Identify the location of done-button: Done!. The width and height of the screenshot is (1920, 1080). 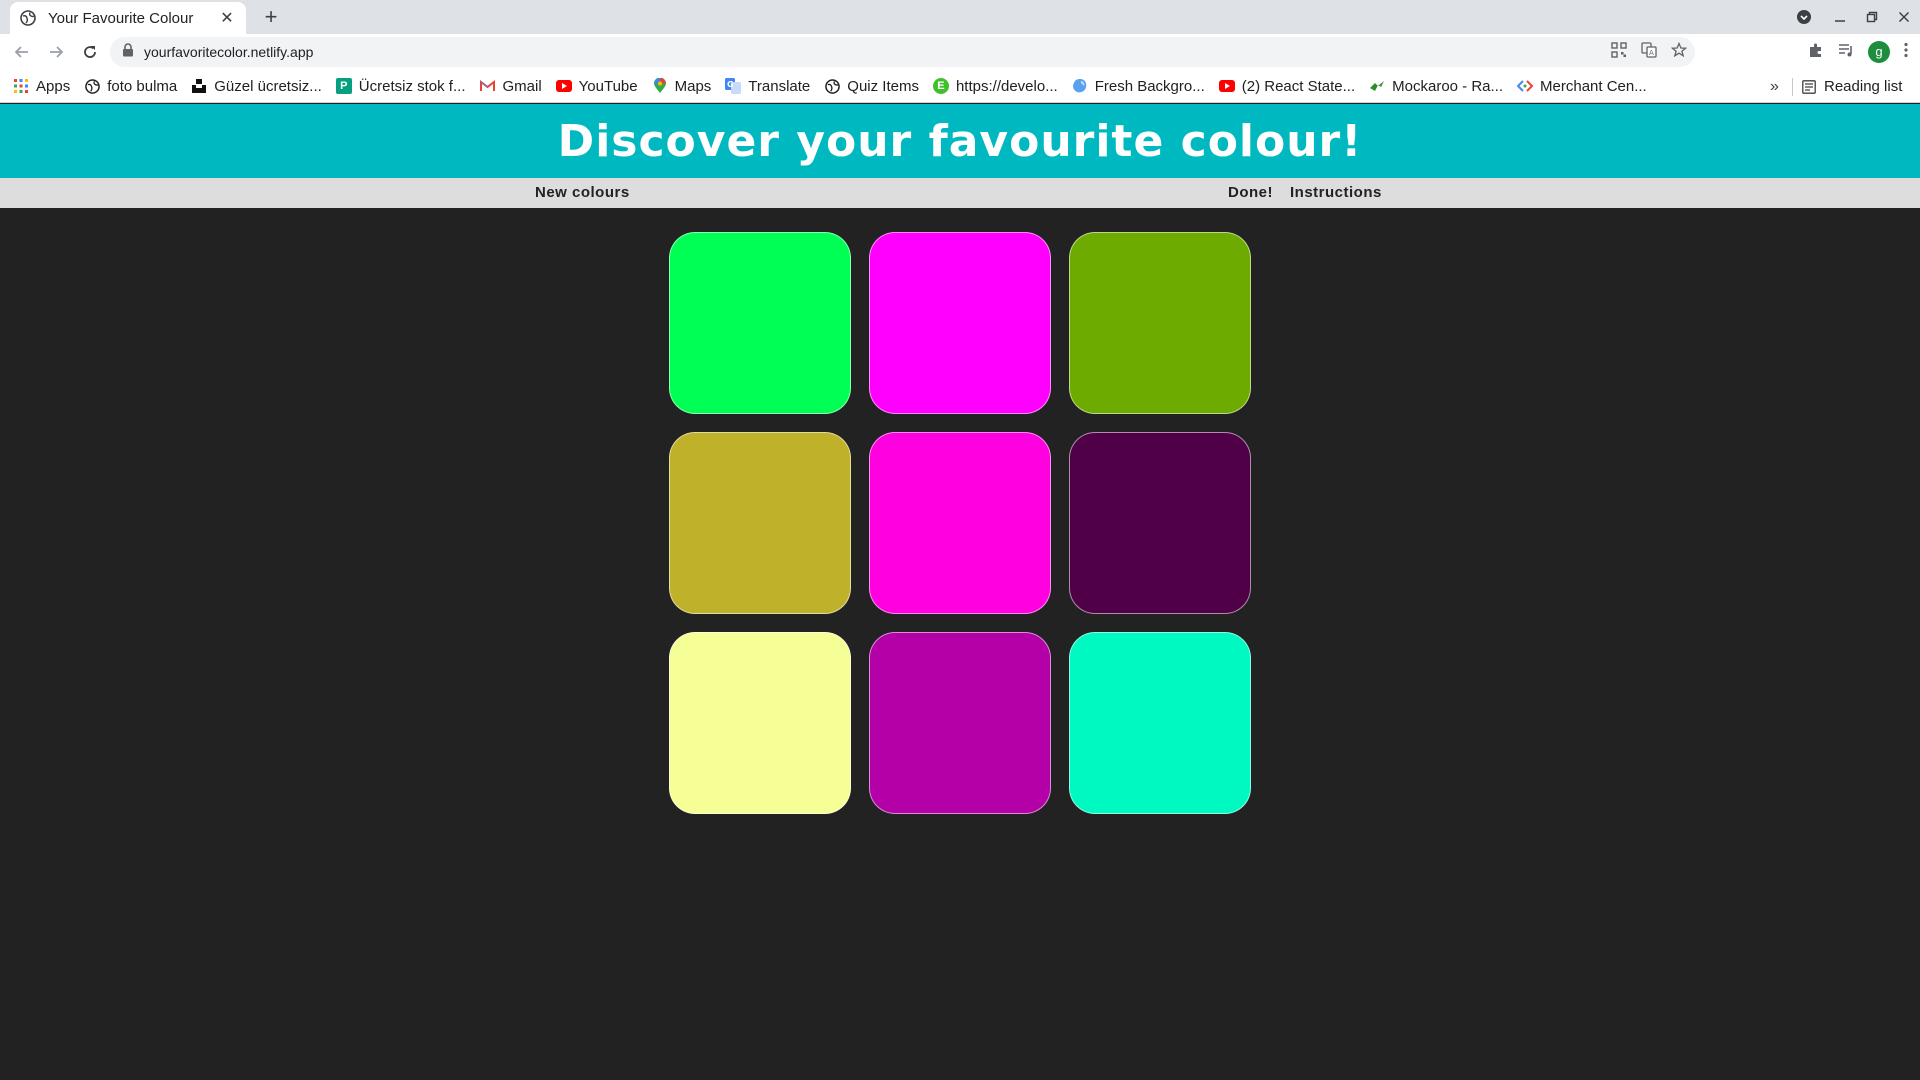
(1250, 193).